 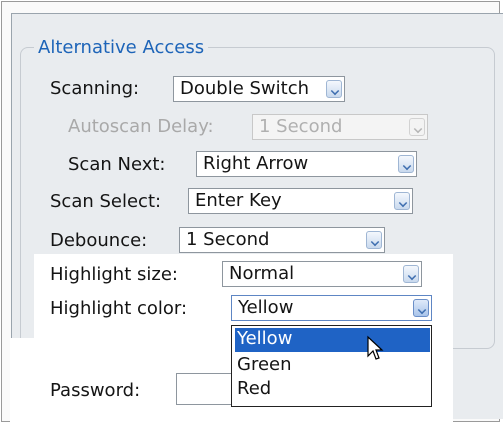 What do you see at coordinates (256, 163) in the screenshot?
I see `scan-next-value: Right Arrow` at bounding box center [256, 163].